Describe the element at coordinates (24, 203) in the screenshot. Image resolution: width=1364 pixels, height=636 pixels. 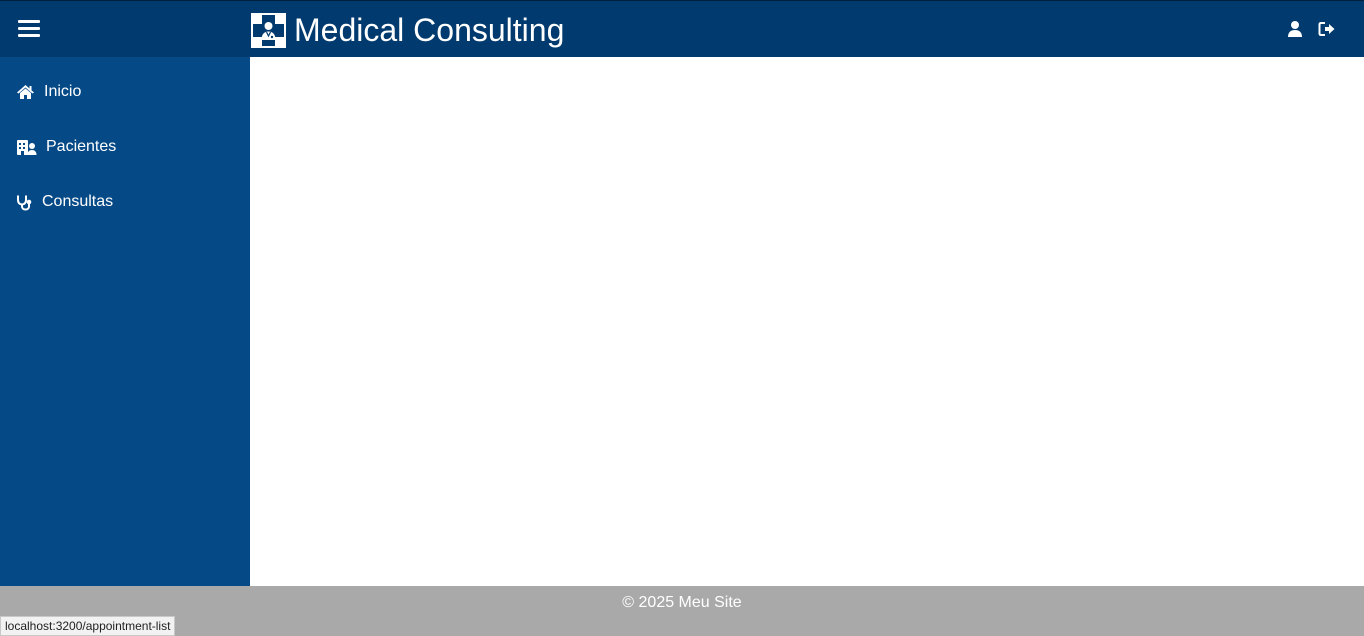
I see `stethoscope-icon` at that location.